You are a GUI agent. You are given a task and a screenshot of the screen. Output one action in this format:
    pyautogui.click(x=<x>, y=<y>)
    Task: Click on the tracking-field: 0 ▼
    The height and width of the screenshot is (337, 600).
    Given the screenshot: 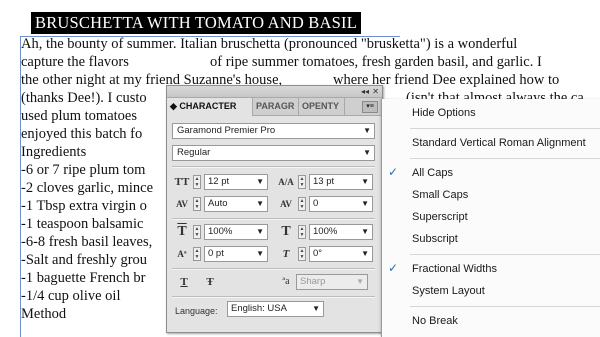 What is the action you would take?
    pyautogui.click(x=341, y=204)
    